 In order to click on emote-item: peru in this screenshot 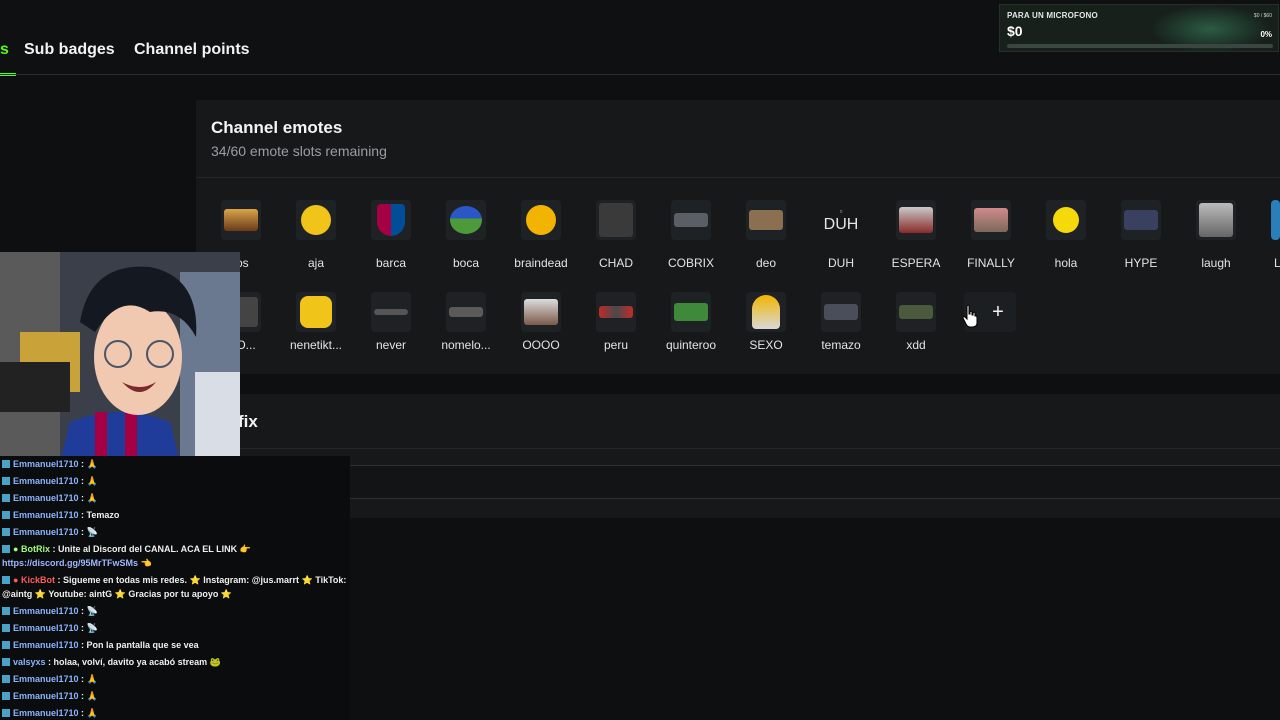, I will do `click(616, 334)`.